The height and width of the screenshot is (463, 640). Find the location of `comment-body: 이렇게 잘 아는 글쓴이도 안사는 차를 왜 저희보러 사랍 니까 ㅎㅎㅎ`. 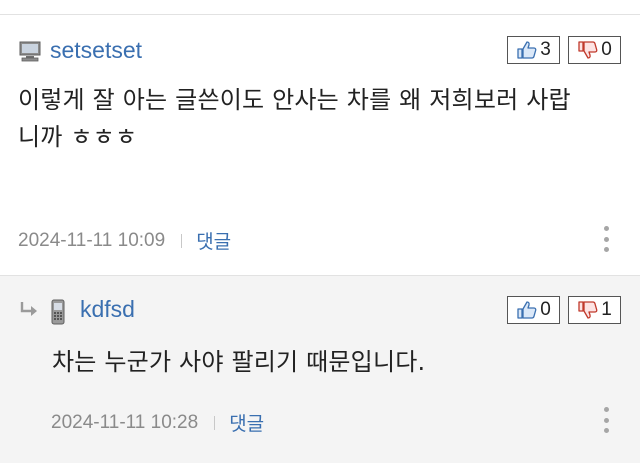

comment-body: 이렇게 잘 아는 글쓴이도 안사는 차를 왜 저희보러 사랍 니까 ㅎㅎㅎ is located at coordinates (318, 119).